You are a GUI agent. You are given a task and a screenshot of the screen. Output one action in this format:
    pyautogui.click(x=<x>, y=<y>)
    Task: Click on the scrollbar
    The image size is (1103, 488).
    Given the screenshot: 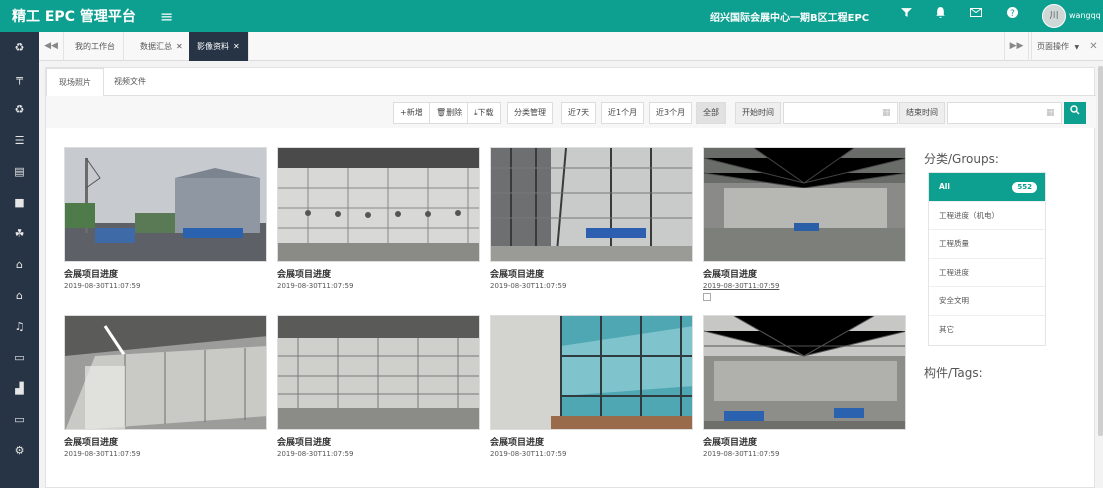 What is the action you would take?
    pyautogui.click(x=1100, y=251)
    